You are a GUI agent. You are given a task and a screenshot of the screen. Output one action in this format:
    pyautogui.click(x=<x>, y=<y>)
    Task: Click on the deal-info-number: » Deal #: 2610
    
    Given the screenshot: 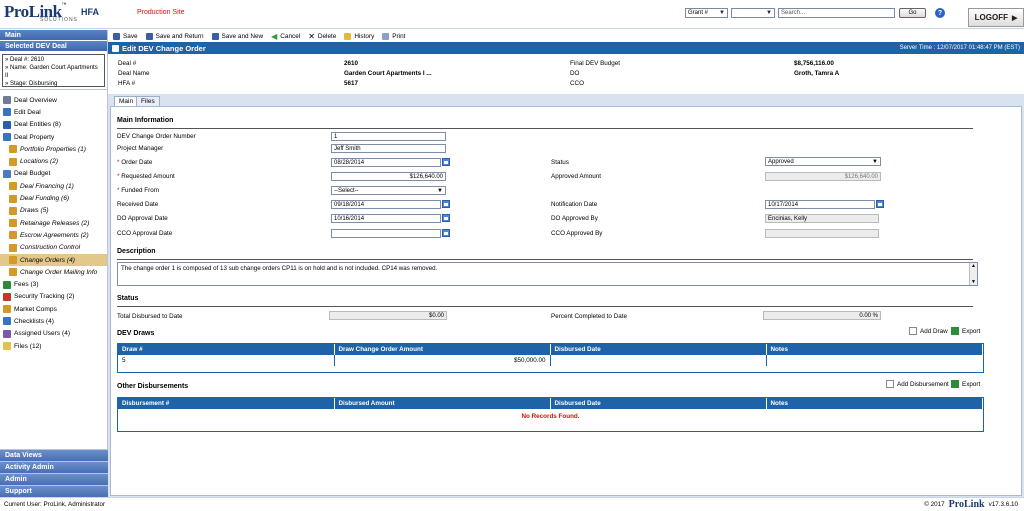 What is the action you would take?
    pyautogui.click(x=25, y=60)
    